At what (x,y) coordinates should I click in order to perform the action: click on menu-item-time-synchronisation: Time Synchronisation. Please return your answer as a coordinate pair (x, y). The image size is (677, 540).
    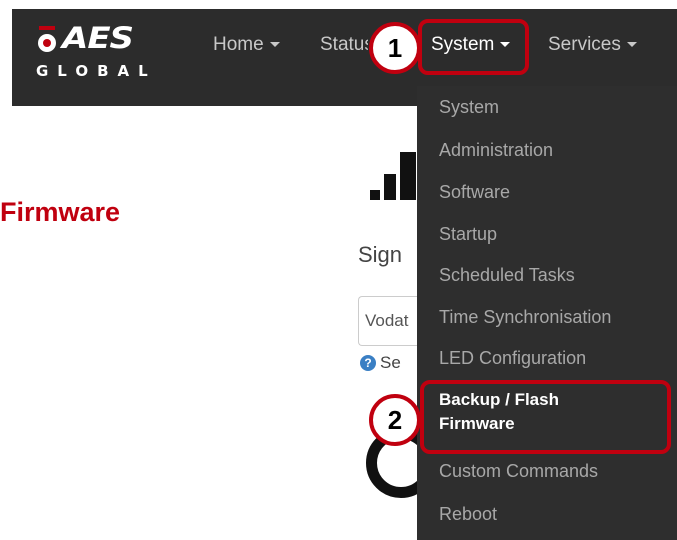
    Looking at the image, I should click on (525, 317).